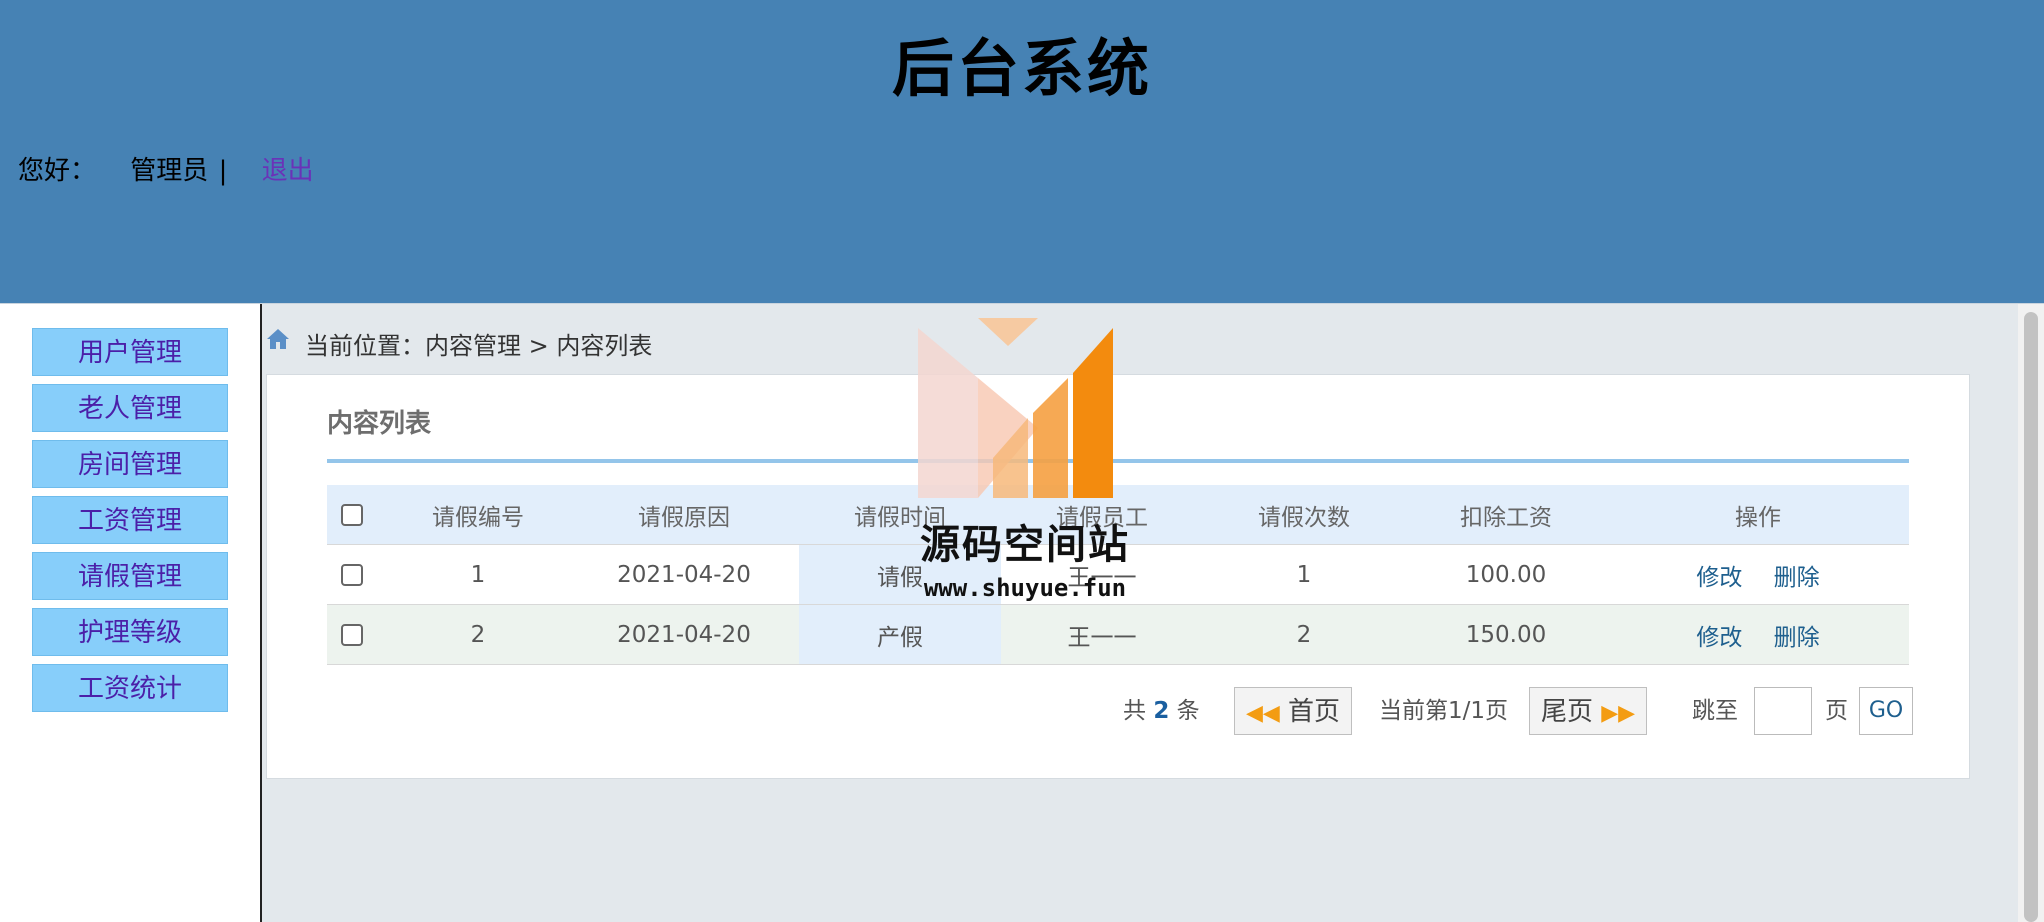 The width and height of the screenshot is (2044, 922). What do you see at coordinates (278, 339) in the screenshot?
I see `home-icon` at bounding box center [278, 339].